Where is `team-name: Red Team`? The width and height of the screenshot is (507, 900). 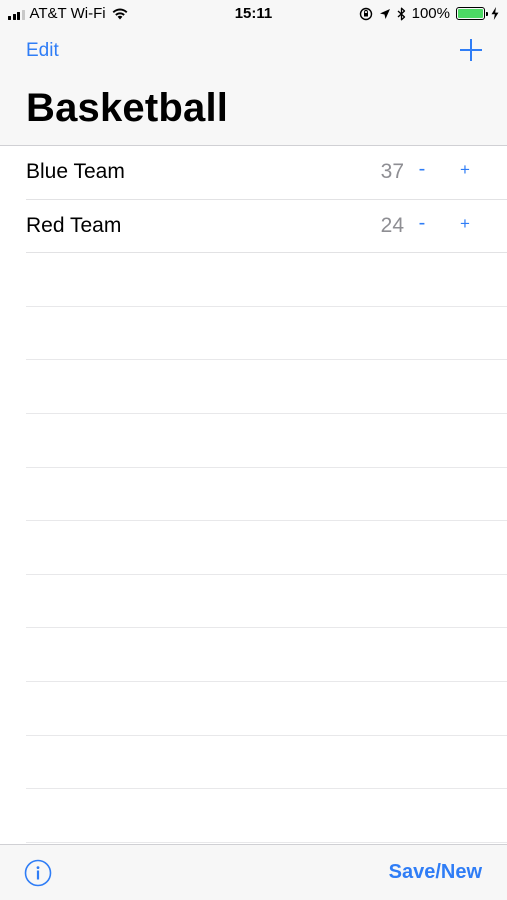
team-name: Red Team is located at coordinates (73, 226).